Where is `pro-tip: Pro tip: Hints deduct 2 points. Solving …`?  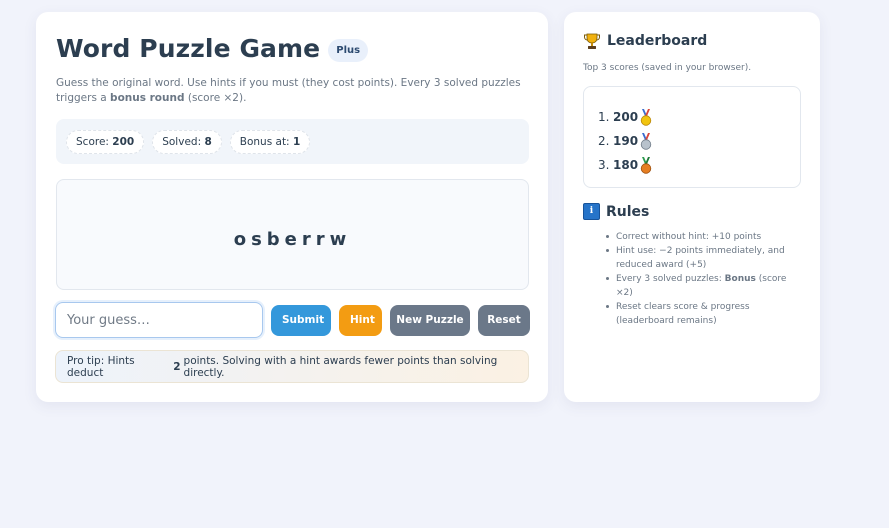
pro-tip: Pro tip: Hints deduct 2 points. Solving … is located at coordinates (292, 366).